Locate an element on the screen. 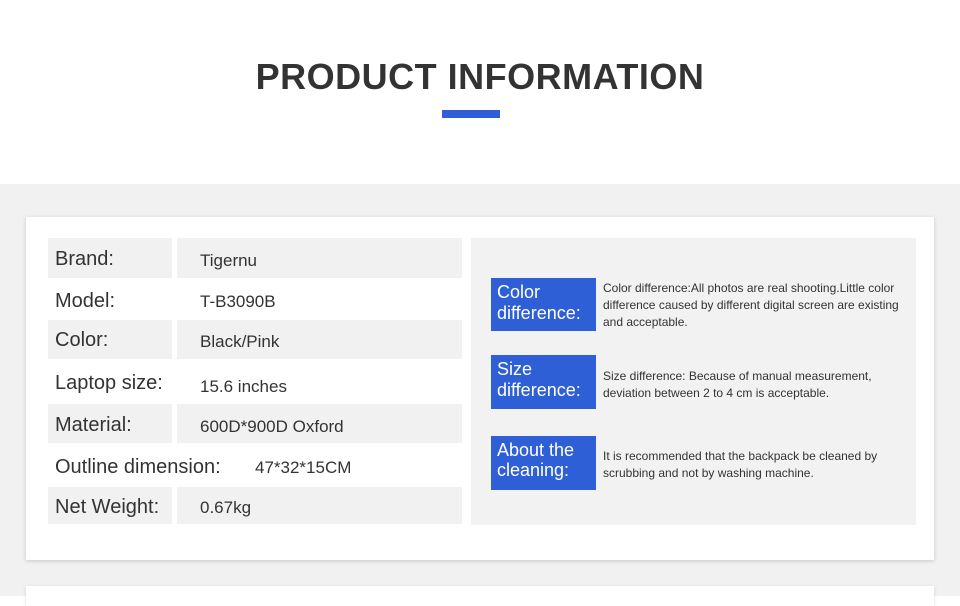 Image resolution: width=960 pixels, height=606 pixels. spec-label-outline-dimension: Outline dimension: is located at coordinates (138, 467).